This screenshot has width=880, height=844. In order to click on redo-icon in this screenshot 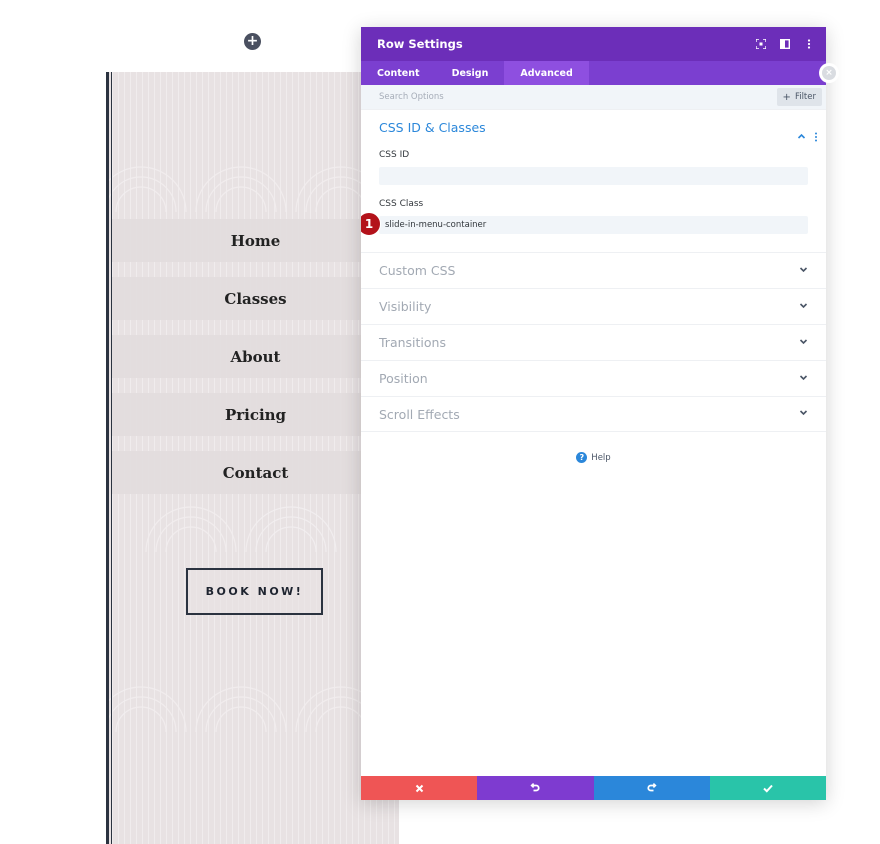, I will do `click(652, 787)`.